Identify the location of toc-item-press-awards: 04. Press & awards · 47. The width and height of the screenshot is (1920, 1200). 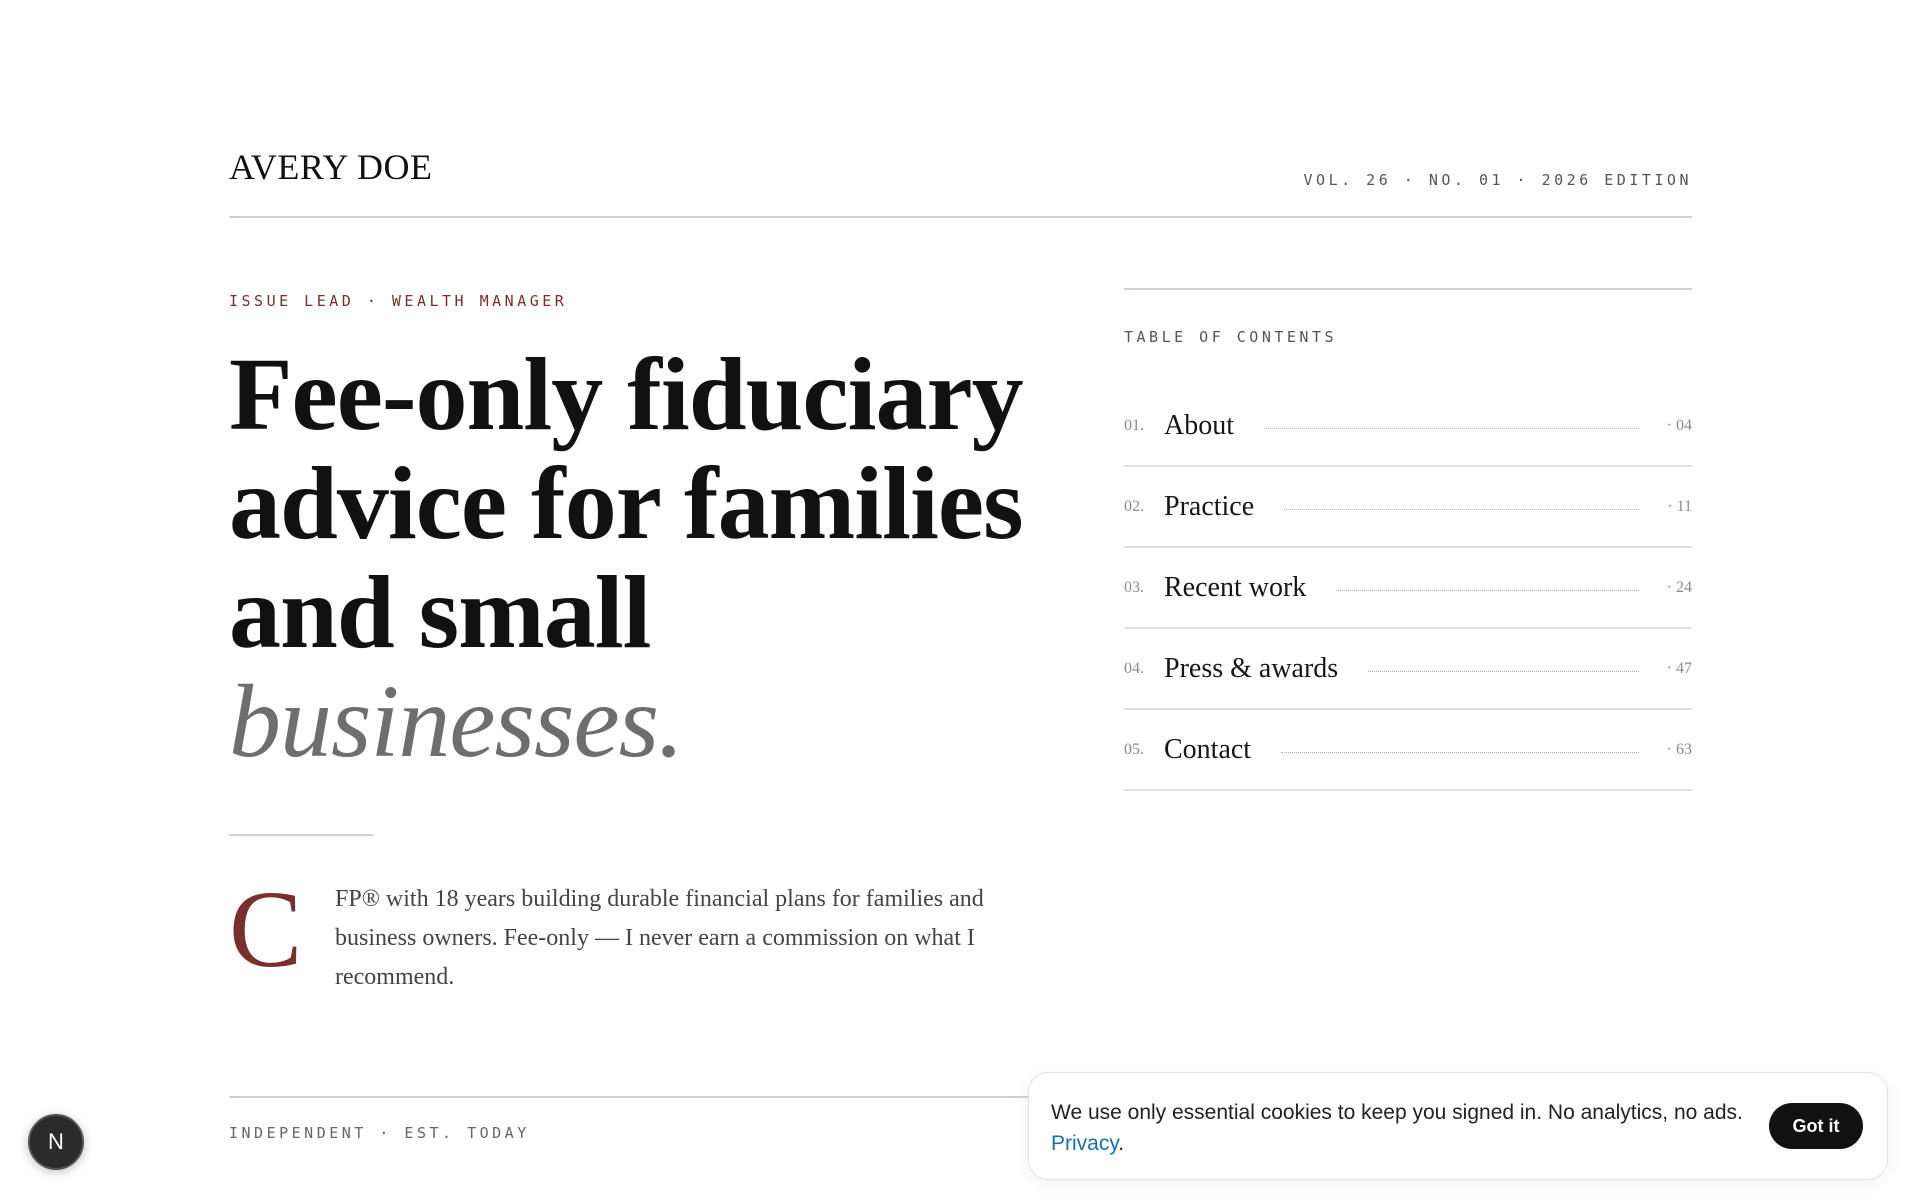
(1408, 669).